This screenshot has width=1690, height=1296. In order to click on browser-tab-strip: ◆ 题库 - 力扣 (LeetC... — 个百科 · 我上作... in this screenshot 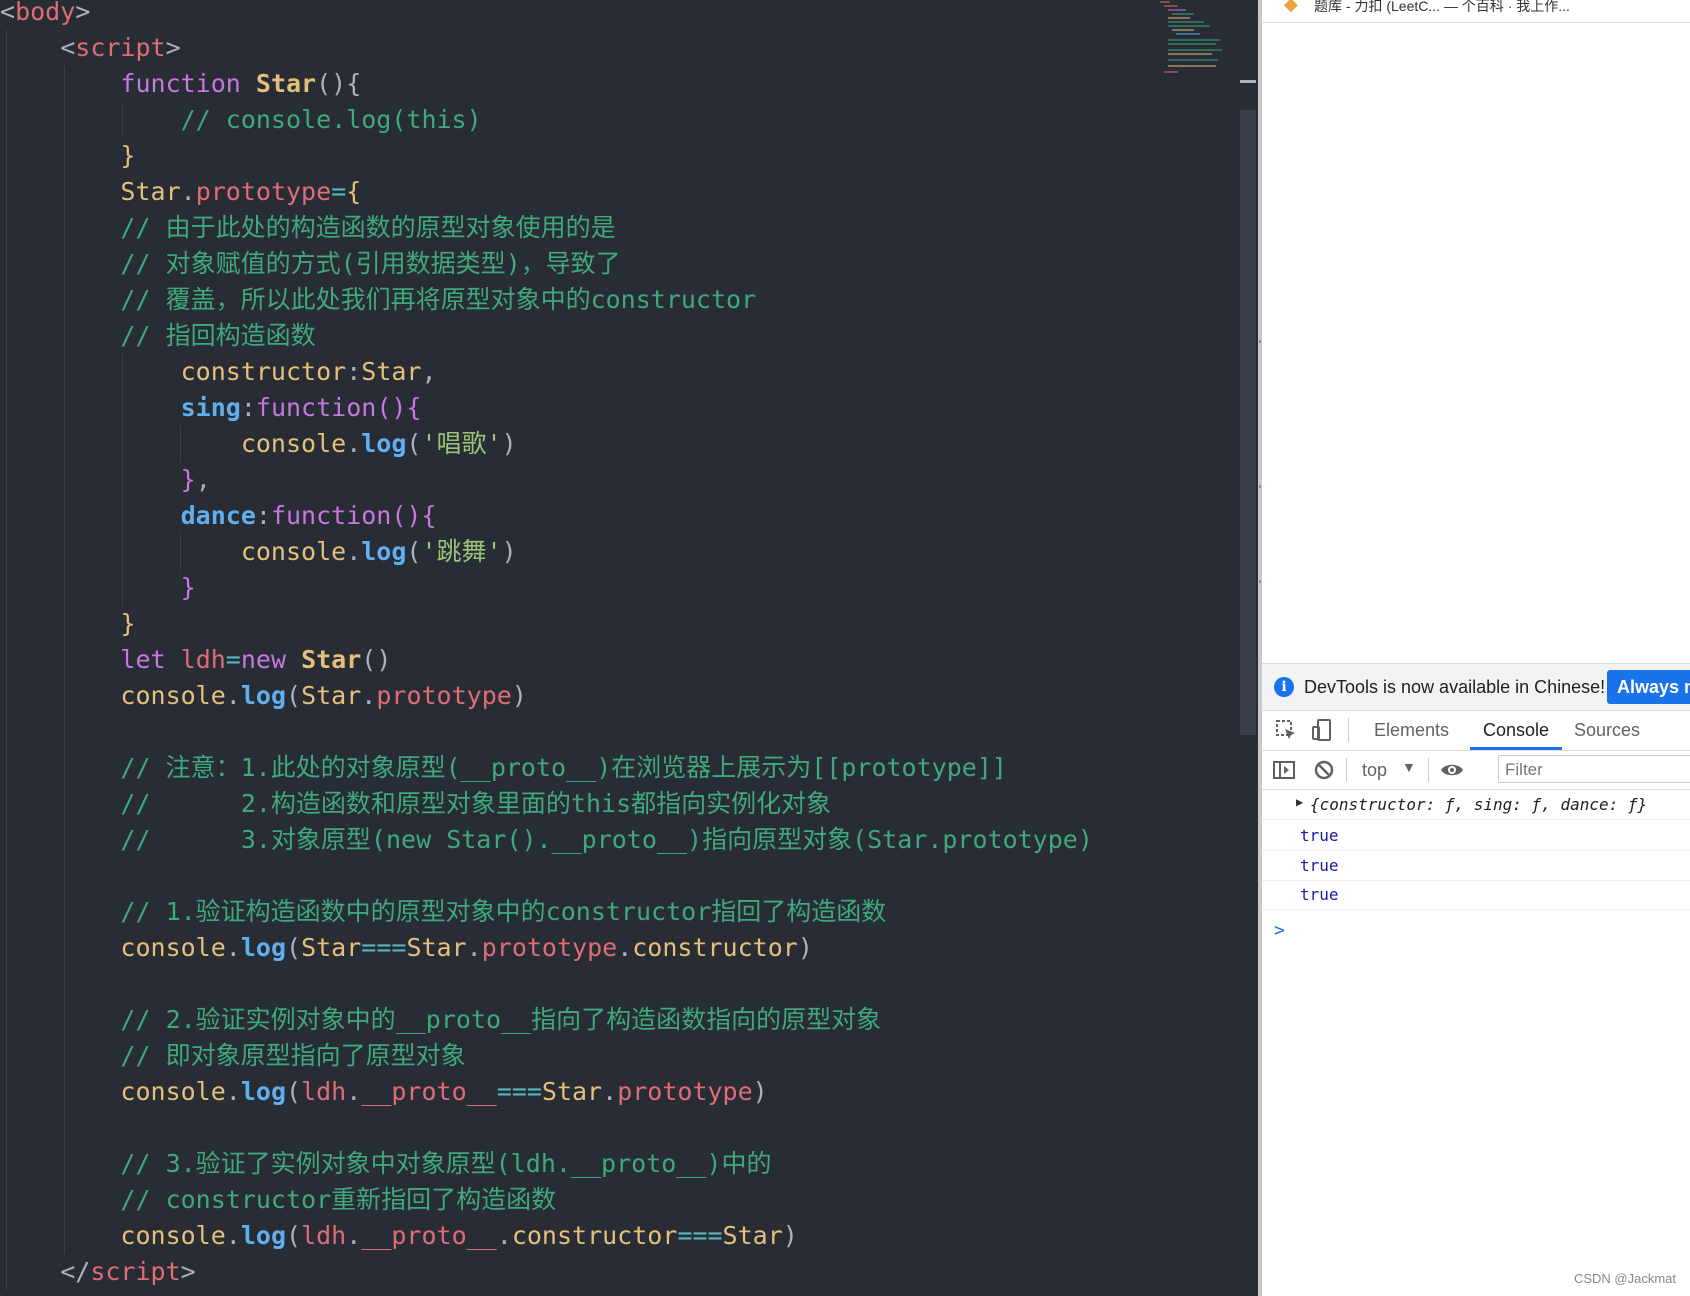, I will do `click(1476, 11)`.